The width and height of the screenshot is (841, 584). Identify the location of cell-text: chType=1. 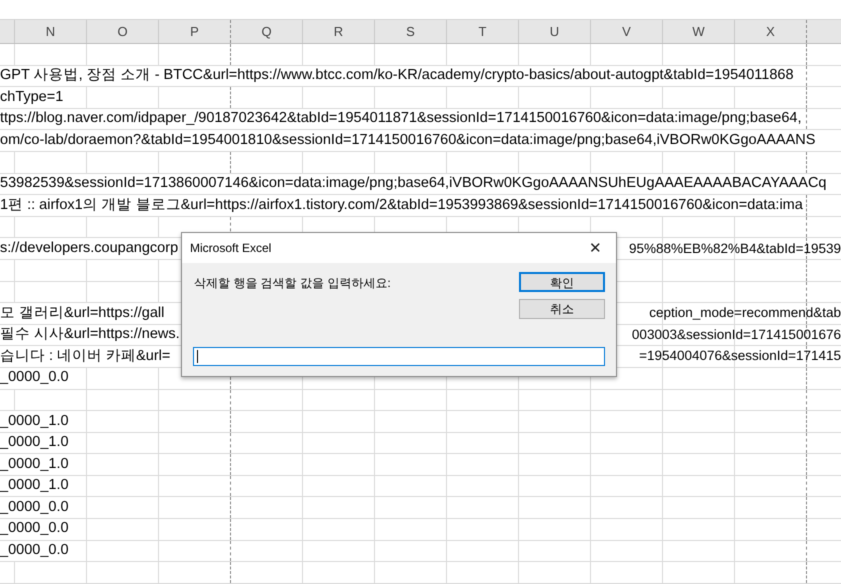
(32, 97).